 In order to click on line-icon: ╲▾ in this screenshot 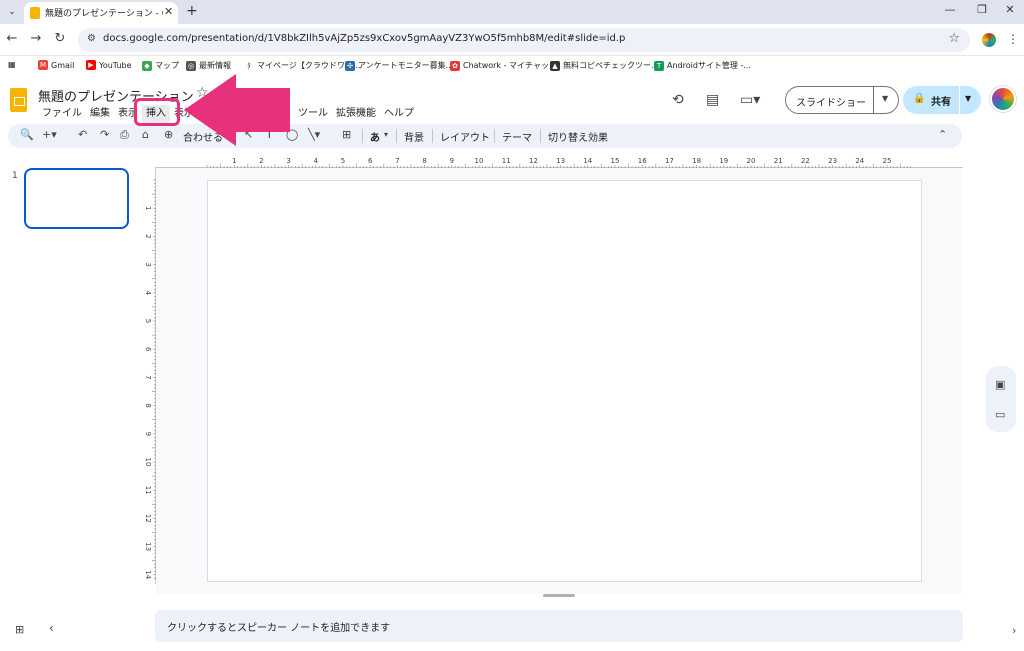, I will do `click(314, 134)`.